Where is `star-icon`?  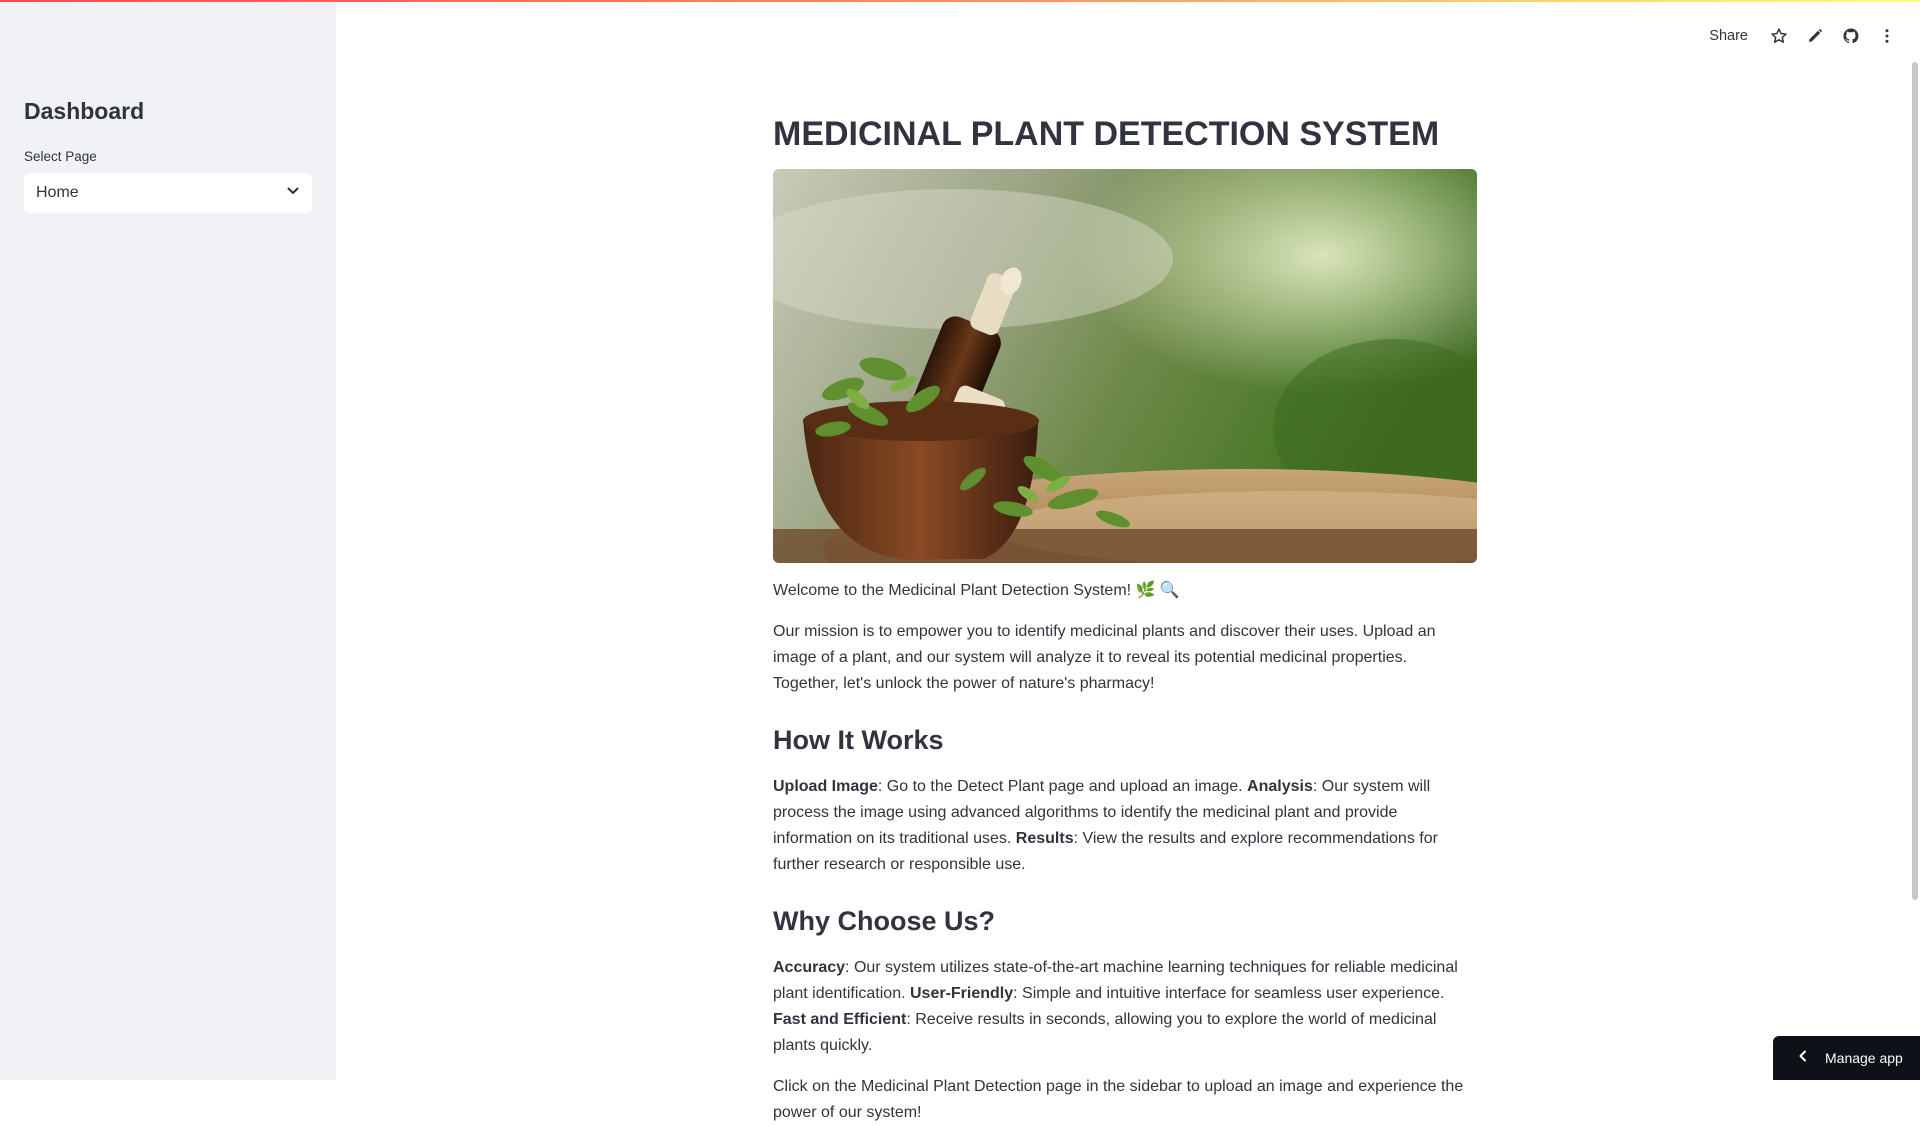 star-icon is located at coordinates (1779, 36).